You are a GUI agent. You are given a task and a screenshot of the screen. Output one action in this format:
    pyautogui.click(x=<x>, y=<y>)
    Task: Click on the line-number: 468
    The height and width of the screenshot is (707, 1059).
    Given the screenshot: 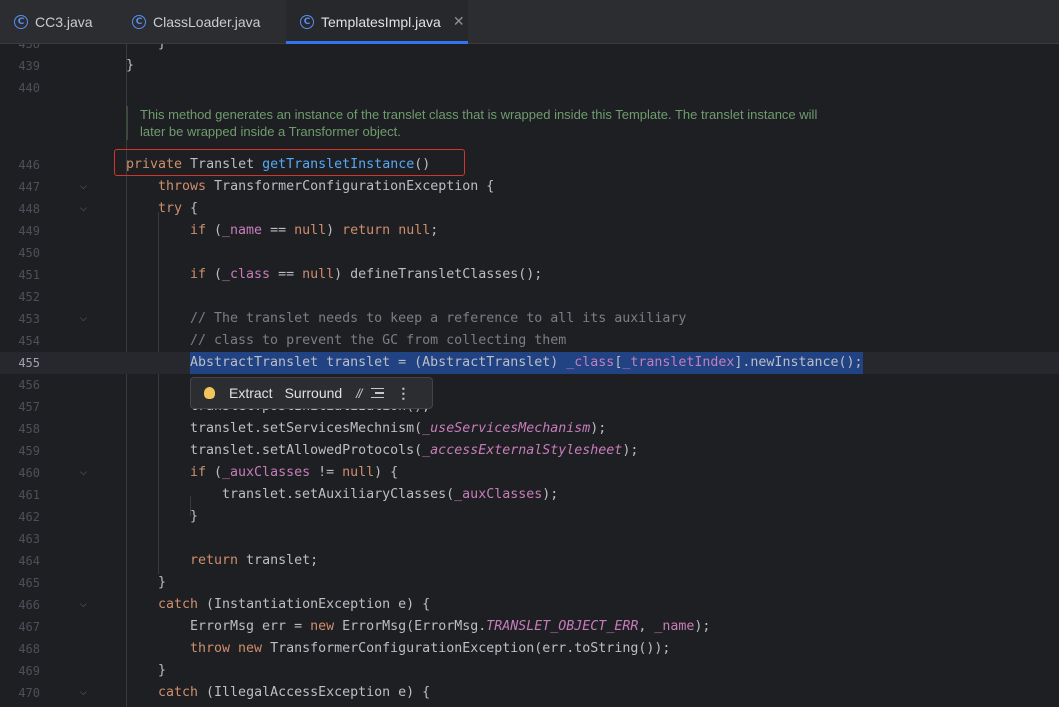 What is the action you would take?
    pyautogui.click(x=29, y=649)
    